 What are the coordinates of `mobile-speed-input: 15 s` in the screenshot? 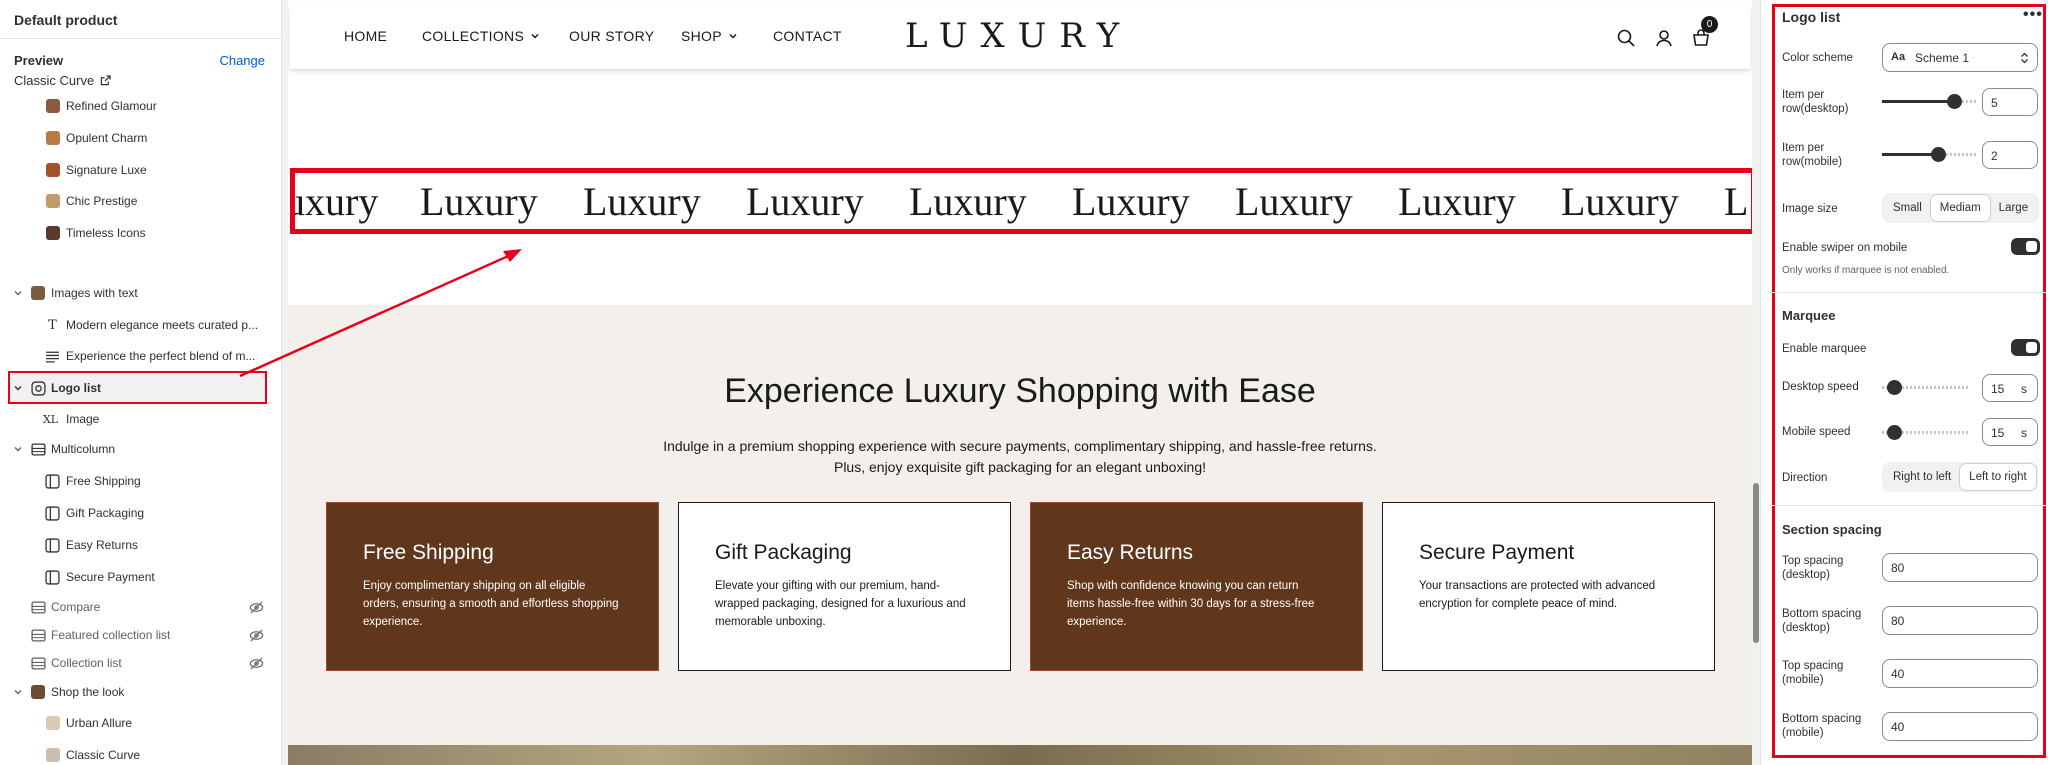 It's located at (2010, 432).